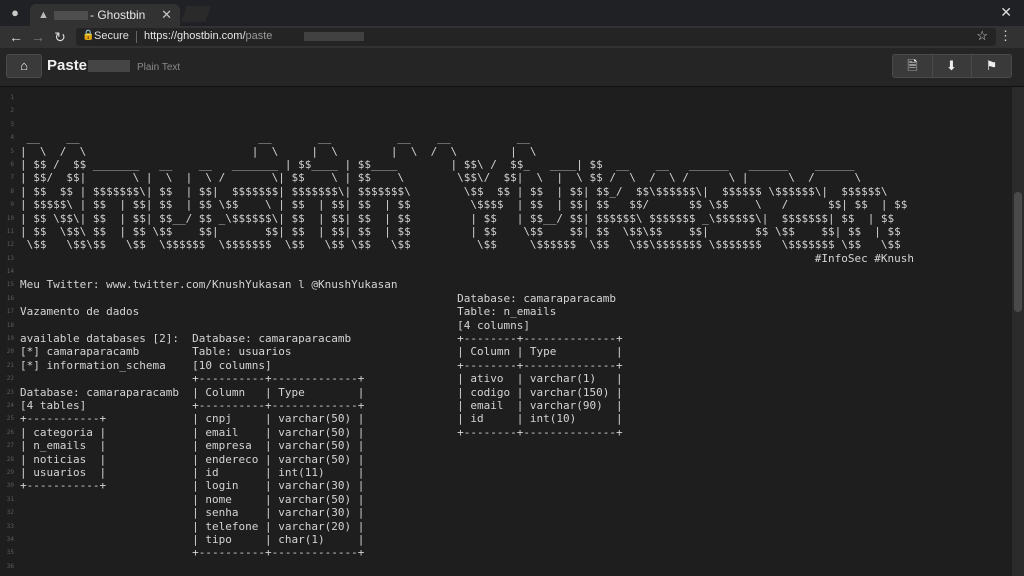 The image size is (1024, 576). I want to click on line-number: 4, so click(12, 138).